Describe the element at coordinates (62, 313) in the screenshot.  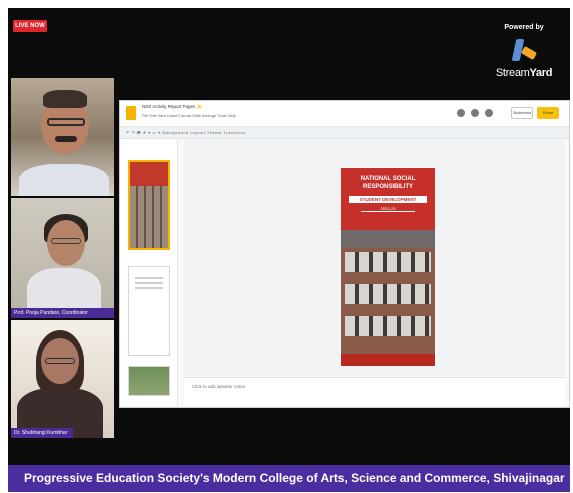
I see `participant-name-tag: Prof. Pooja Pandare, Coordinator` at that location.